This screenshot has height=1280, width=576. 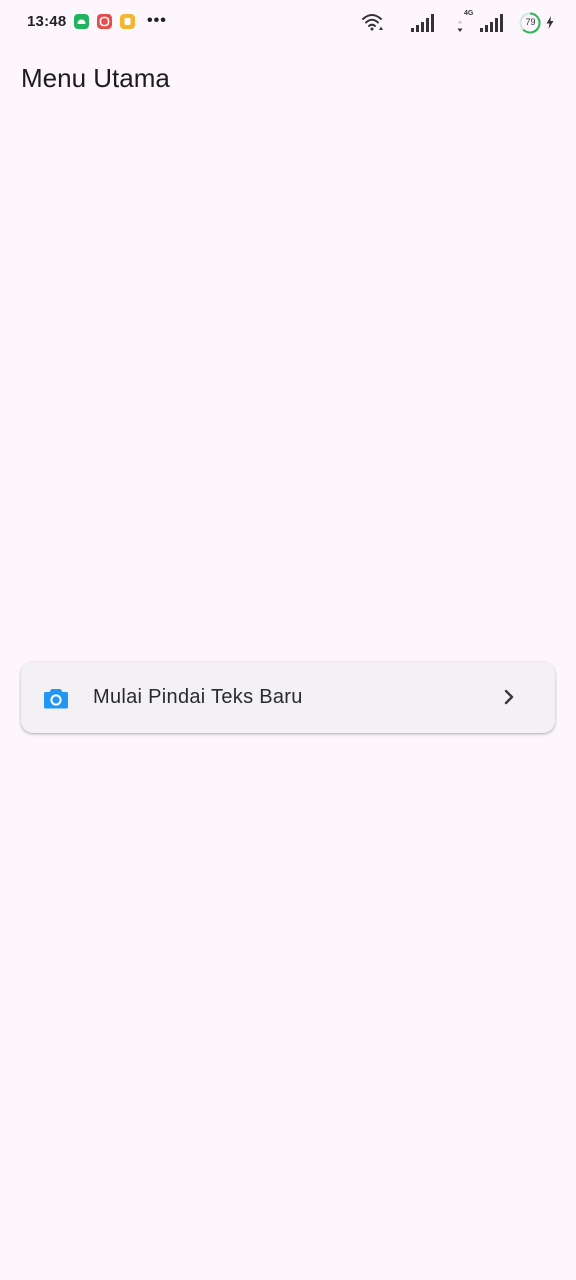 I want to click on network-type-label: 4G, so click(x=469, y=13).